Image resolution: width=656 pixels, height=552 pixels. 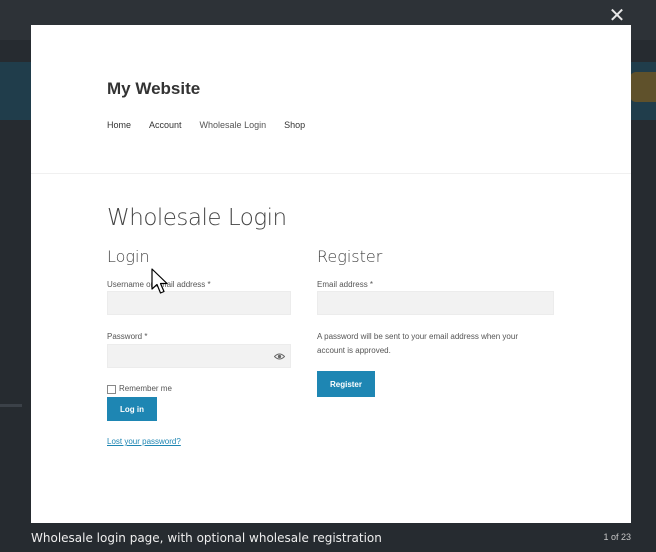 What do you see at coordinates (111, 389) in the screenshot?
I see `remember-me-checkbox` at bounding box center [111, 389].